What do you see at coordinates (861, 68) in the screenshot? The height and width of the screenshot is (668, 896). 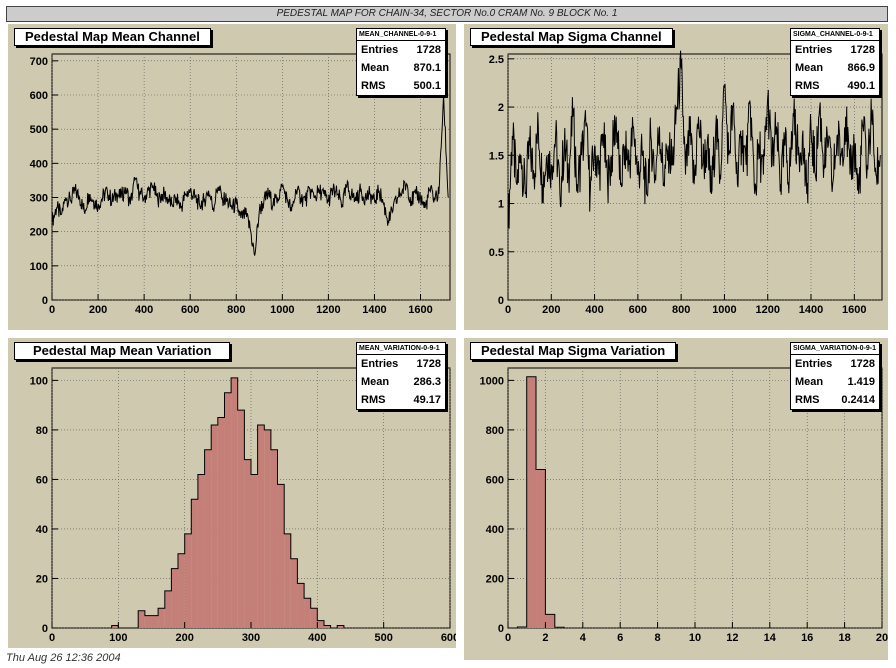 I see `stats-mean-value: 866.9` at bounding box center [861, 68].